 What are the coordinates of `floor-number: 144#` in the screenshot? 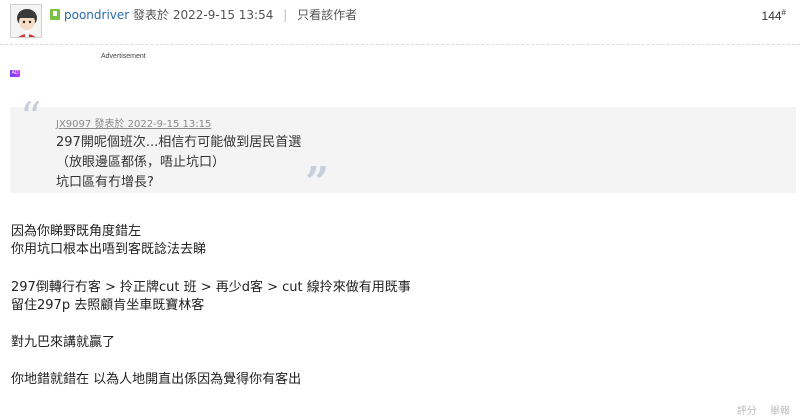 It's located at (774, 15).